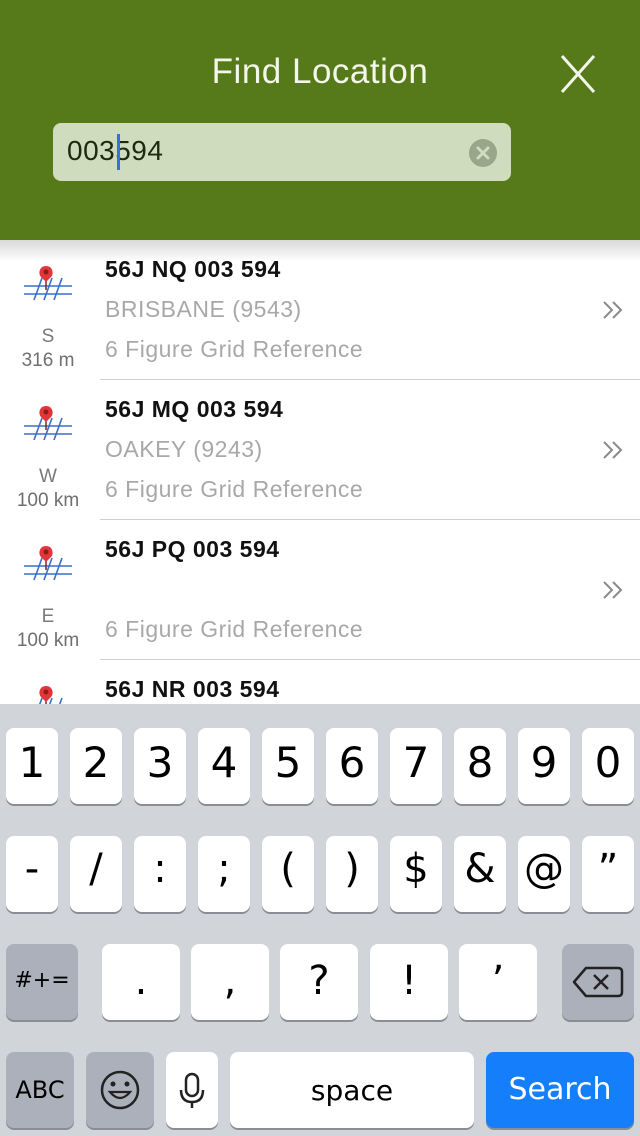 This screenshot has height=1136, width=640. I want to click on emoji-icon, so click(120, 1090).